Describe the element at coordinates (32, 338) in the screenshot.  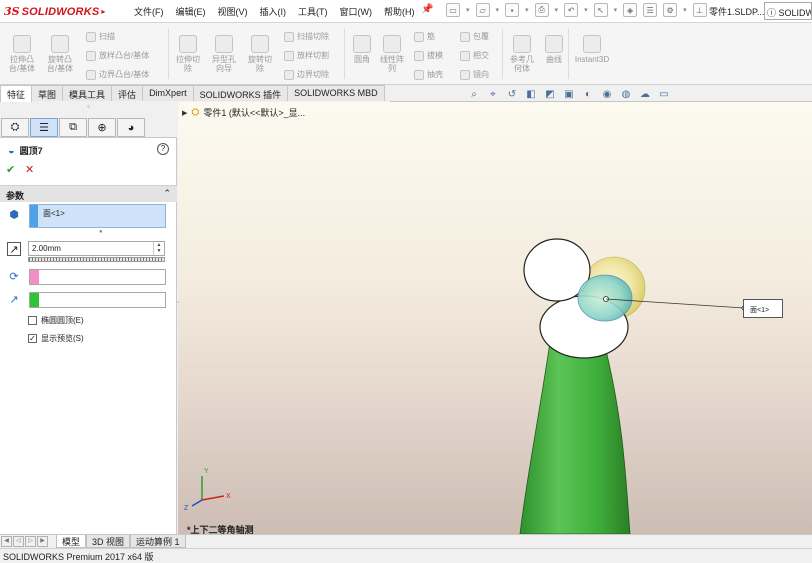
I see `preview-checkbox-box: ✓` at that location.